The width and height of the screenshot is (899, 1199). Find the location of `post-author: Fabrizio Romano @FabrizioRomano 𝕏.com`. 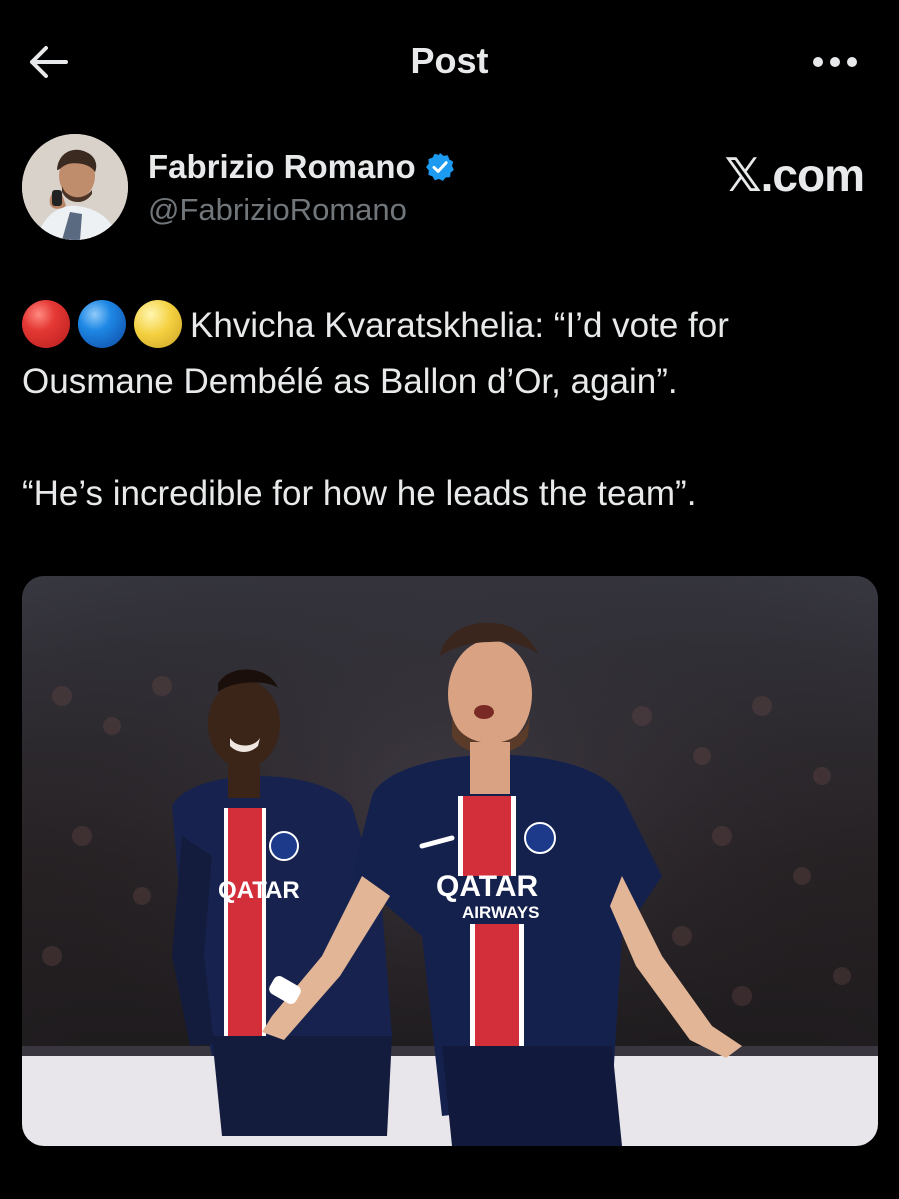

post-author: Fabrizio Romano @FabrizioRomano 𝕏.com is located at coordinates (452, 189).